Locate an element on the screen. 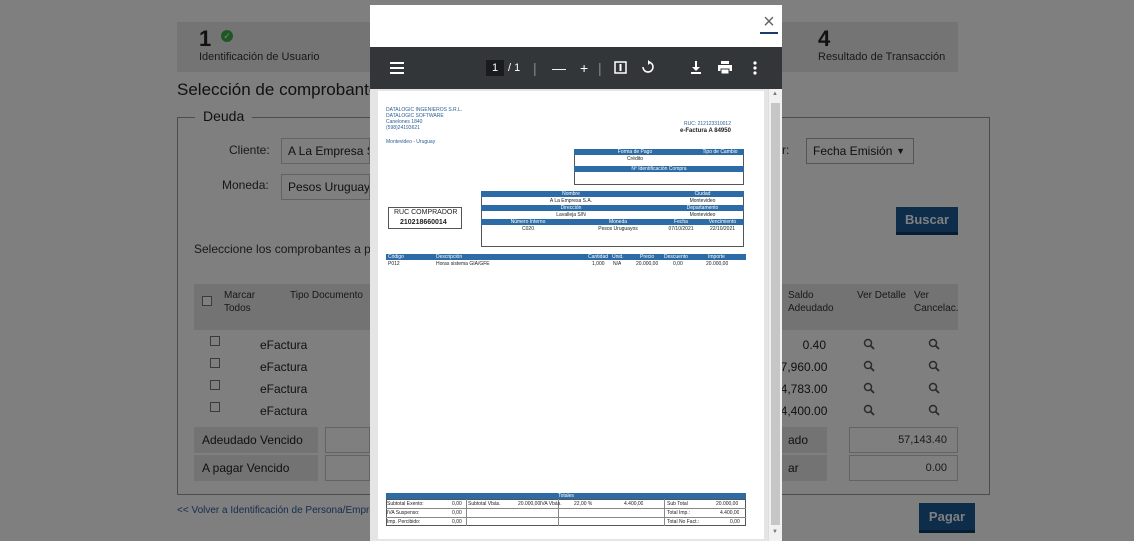  vencimiento-value: 22/10/2021 is located at coordinates (722, 229).